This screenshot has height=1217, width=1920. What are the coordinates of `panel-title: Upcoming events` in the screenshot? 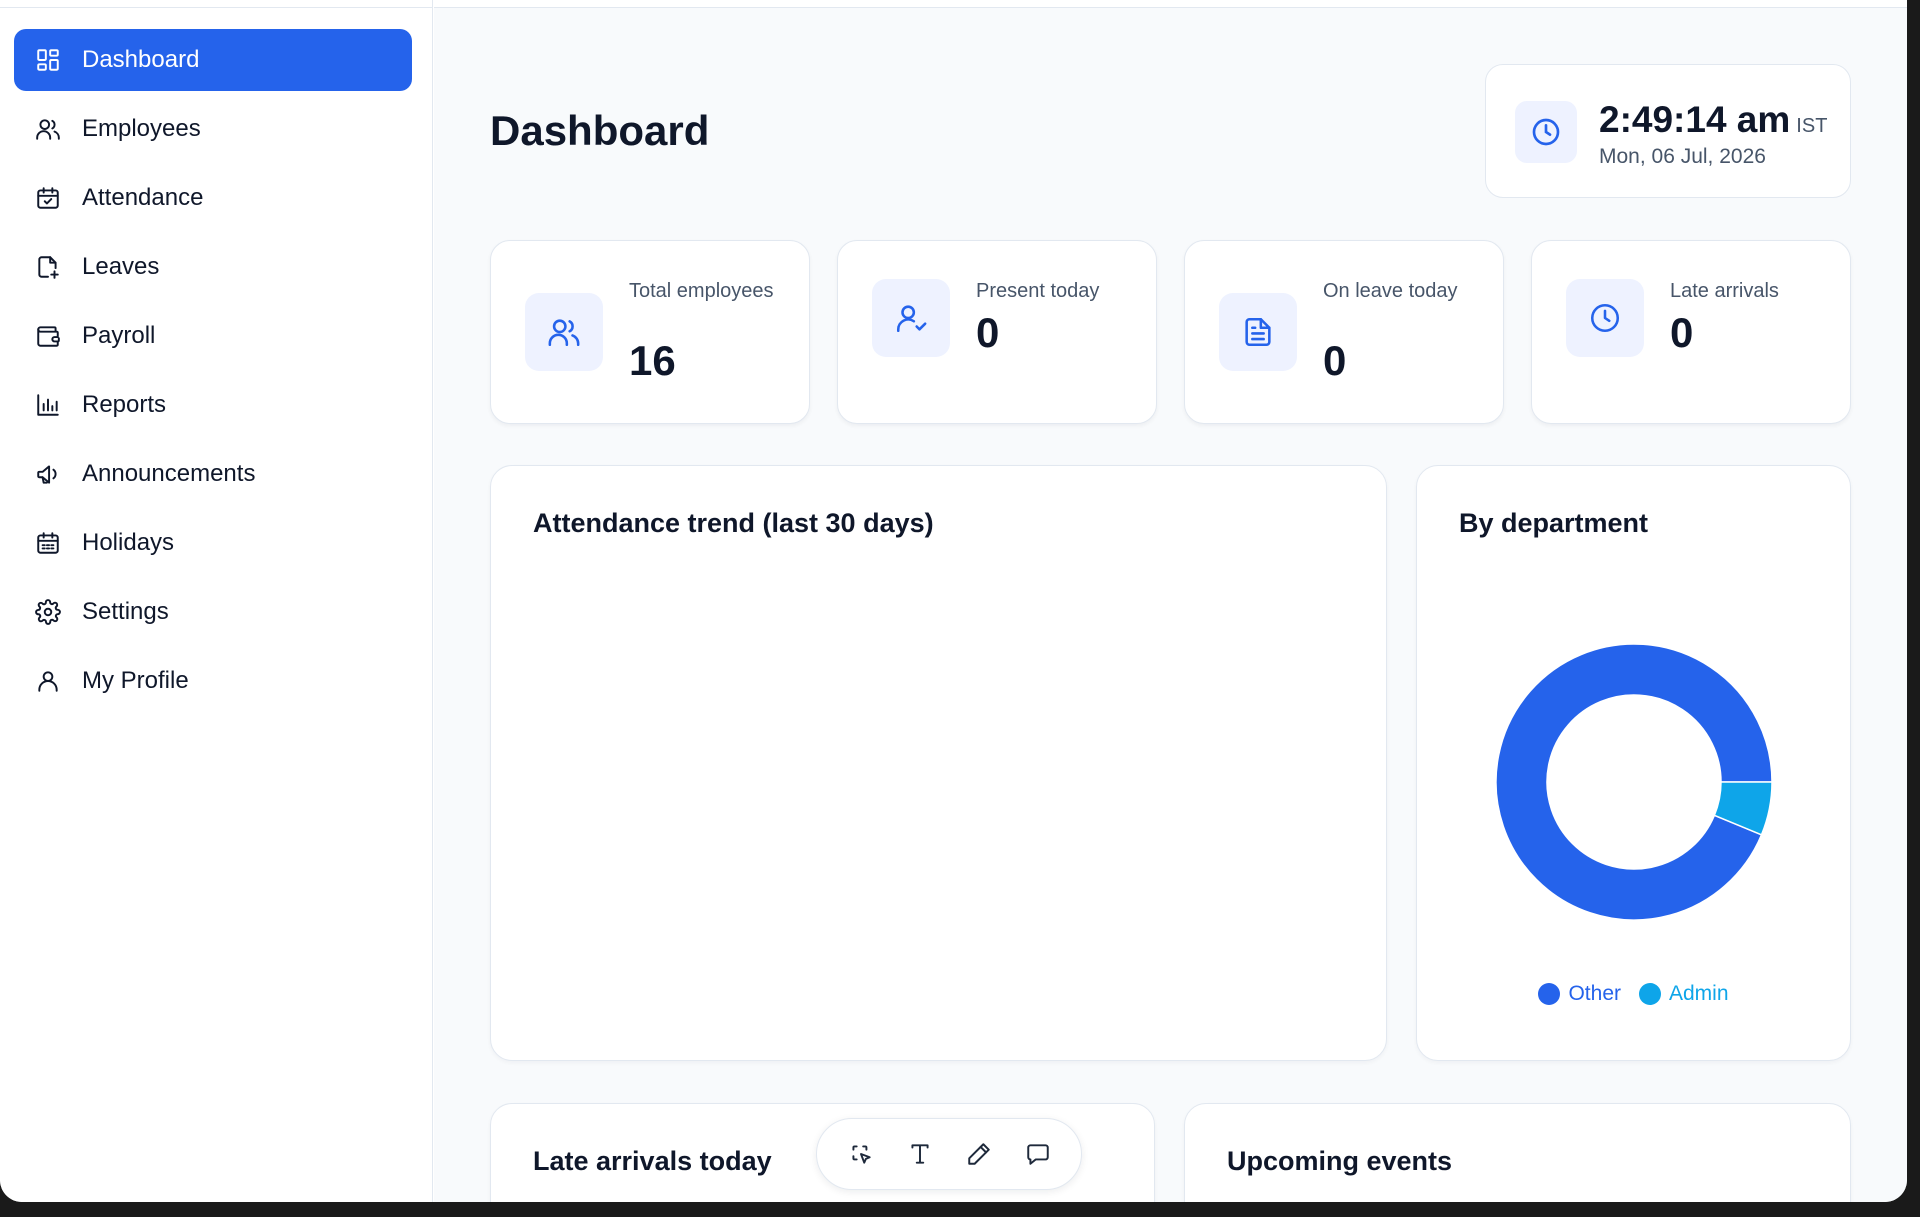 It's located at (1340, 1161).